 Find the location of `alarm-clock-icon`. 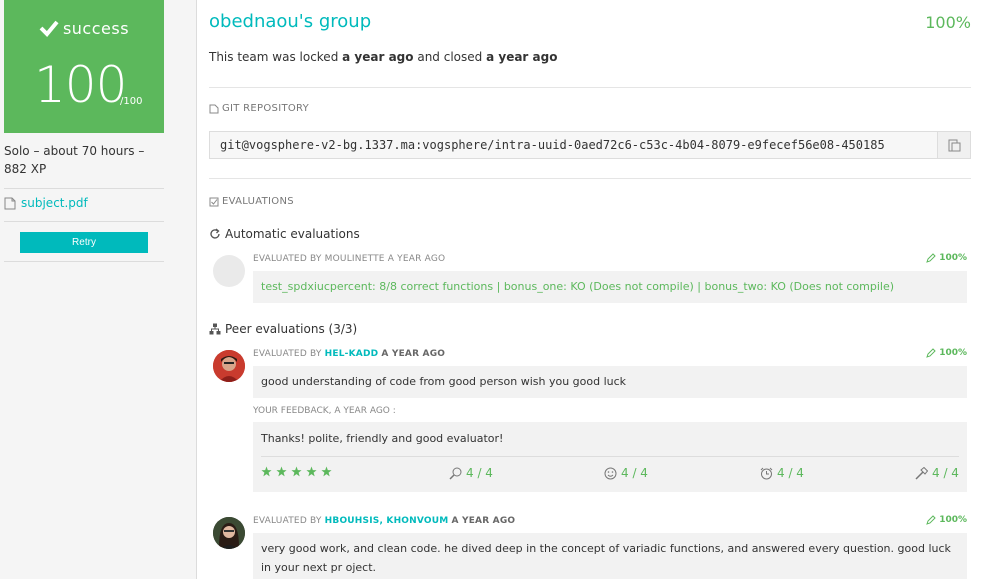

alarm-clock-icon is located at coordinates (766, 473).